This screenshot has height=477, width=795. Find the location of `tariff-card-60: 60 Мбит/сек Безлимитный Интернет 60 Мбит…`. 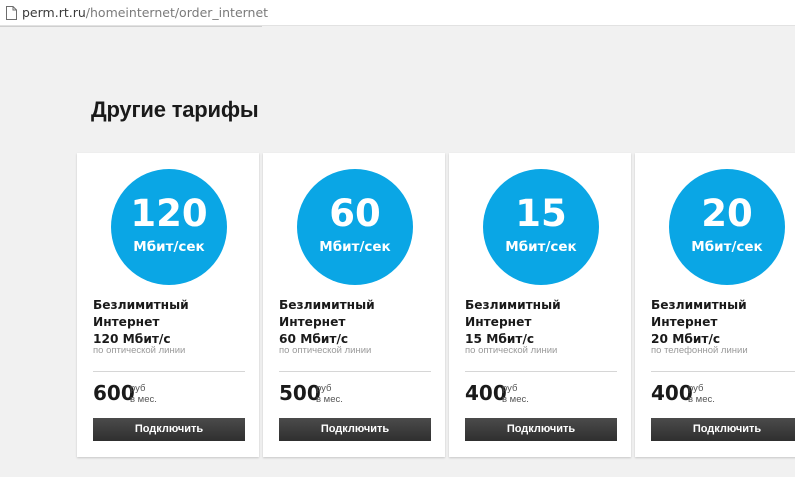

tariff-card-60: 60 Мбит/сек Безлимитный Интернет 60 Мбит… is located at coordinates (354, 305).